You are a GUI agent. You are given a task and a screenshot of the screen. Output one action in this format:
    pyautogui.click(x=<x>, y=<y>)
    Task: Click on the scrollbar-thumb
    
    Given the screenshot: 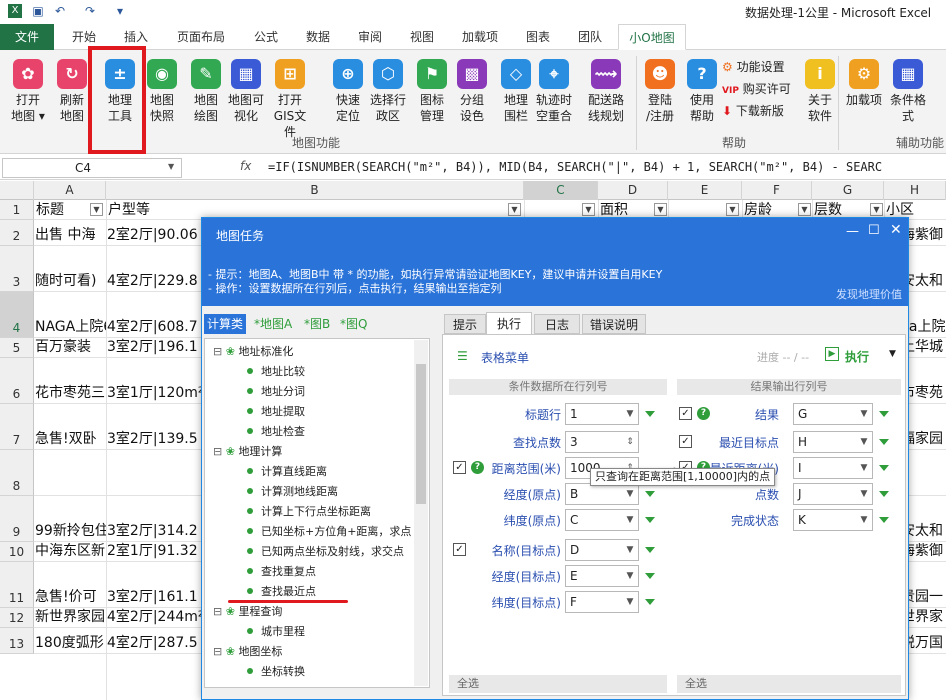 What is the action you would take?
    pyautogui.click(x=421, y=434)
    